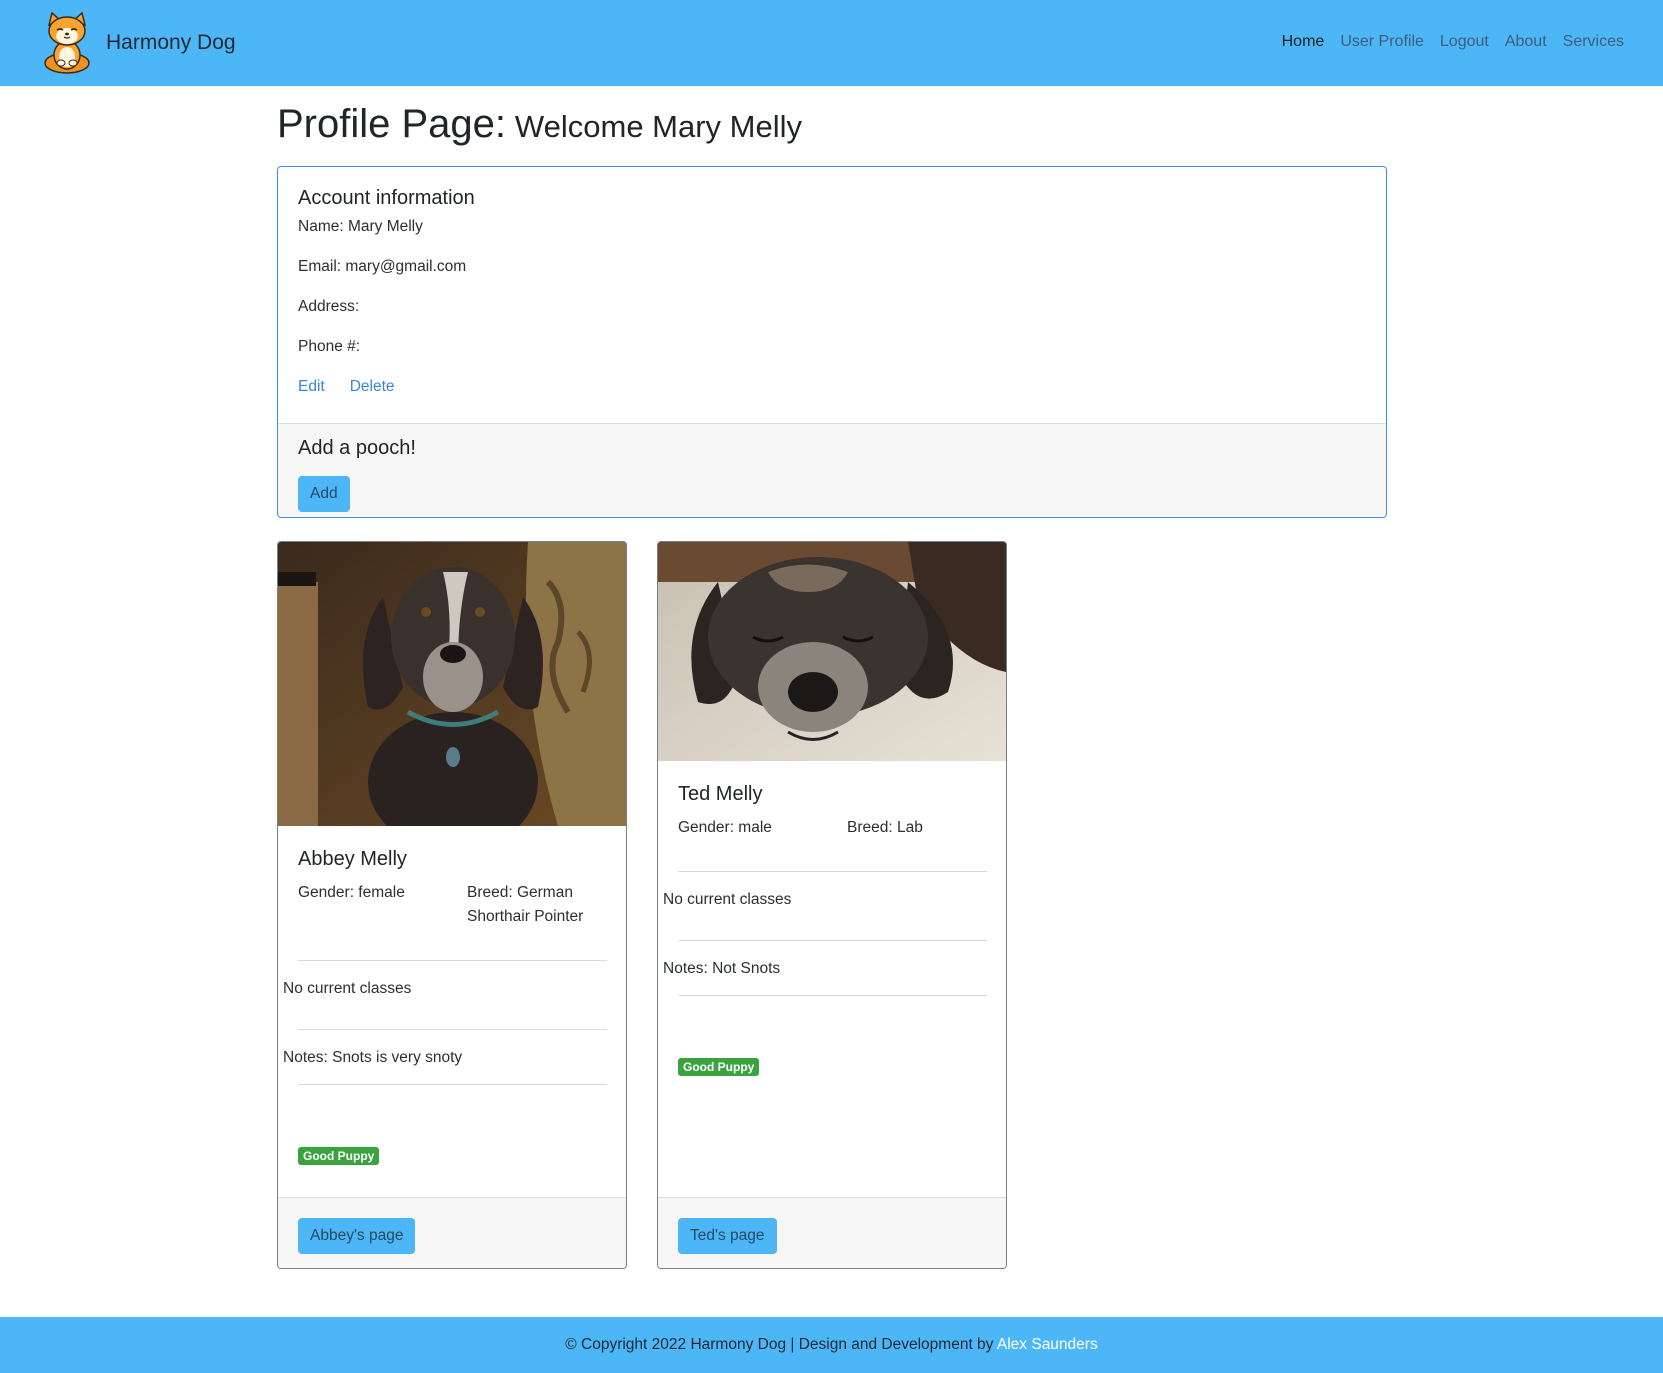 This screenshot has width=1663, height=1373. Describe the element at coordinates (727, 1236) in the screenshot. I see `ted-page-button: Ted's page` at that location.